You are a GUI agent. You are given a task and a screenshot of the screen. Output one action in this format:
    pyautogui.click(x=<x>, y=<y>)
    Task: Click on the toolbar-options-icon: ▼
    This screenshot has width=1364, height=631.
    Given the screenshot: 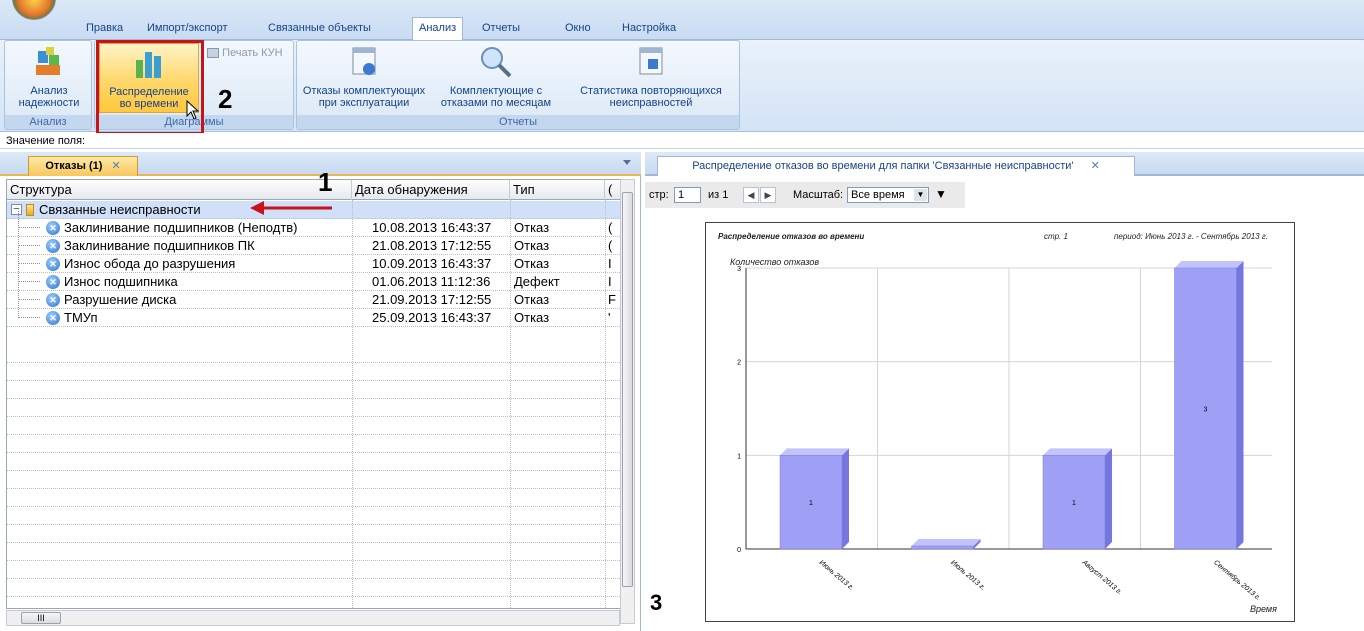 What is the action you would take?
    pyautogui.click(x=941, y=194)
    